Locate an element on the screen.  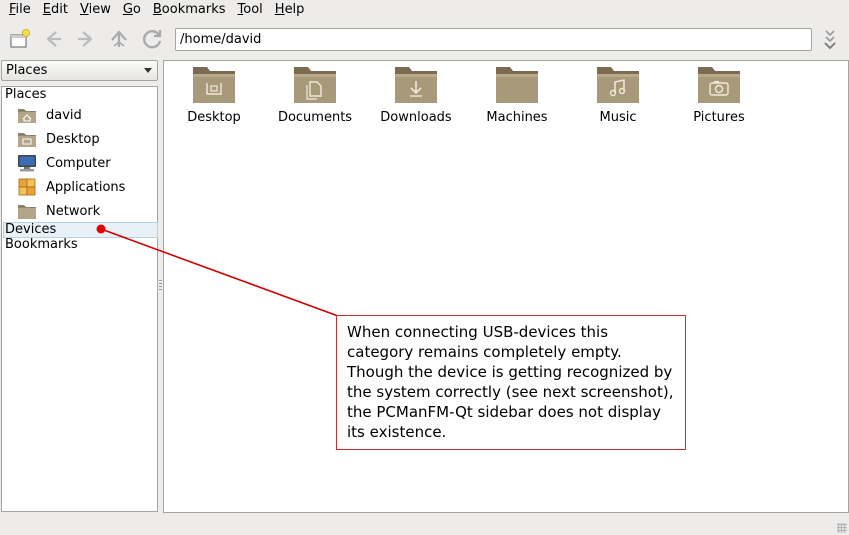
sidebar-item-network: Network is located at coordinates (86, 211).